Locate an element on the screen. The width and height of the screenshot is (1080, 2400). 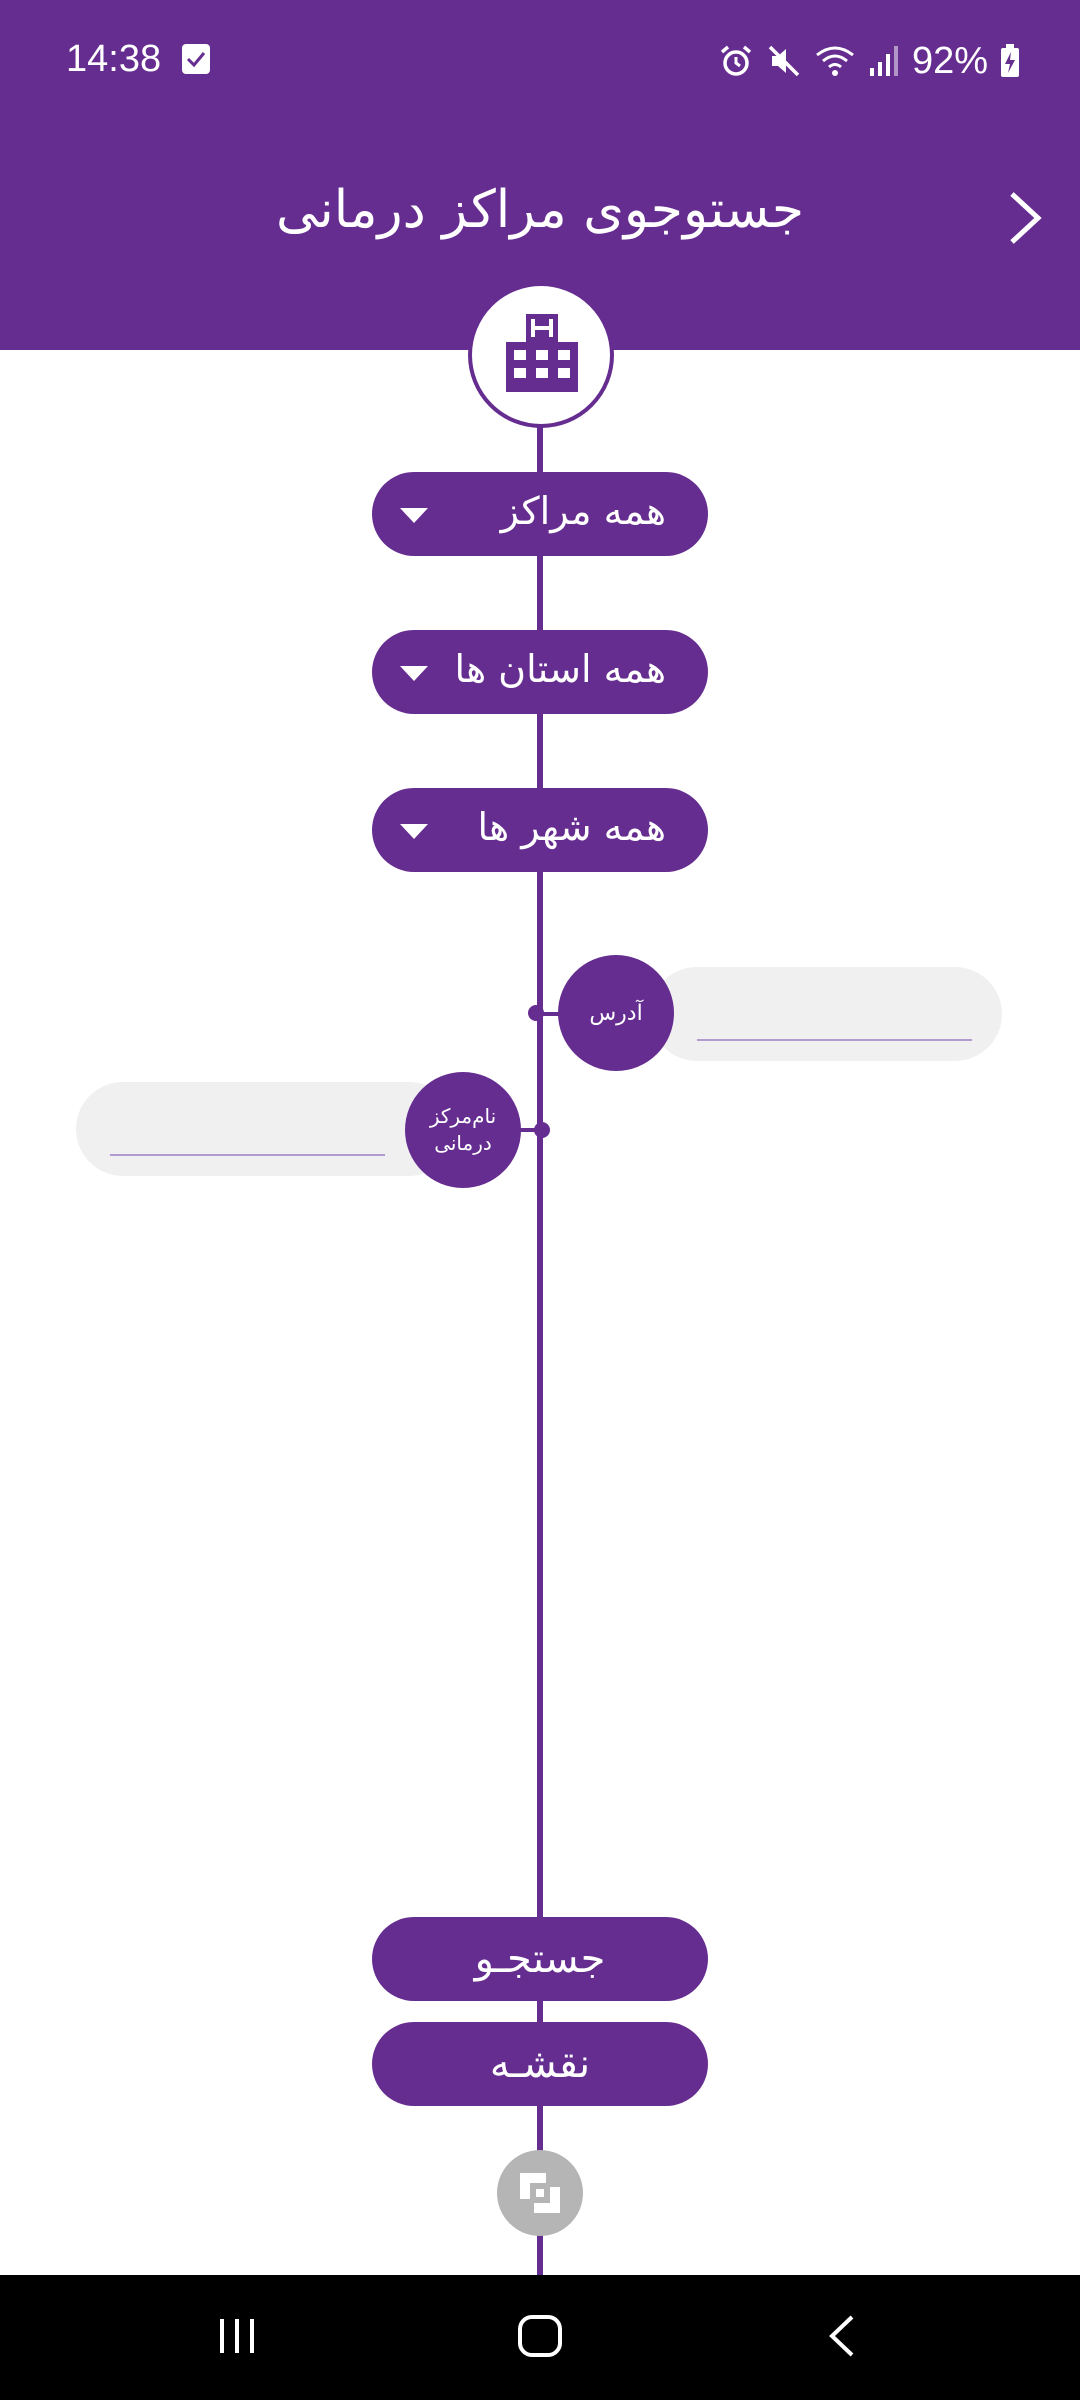
signal-icon is located at coordinates (883, 61).